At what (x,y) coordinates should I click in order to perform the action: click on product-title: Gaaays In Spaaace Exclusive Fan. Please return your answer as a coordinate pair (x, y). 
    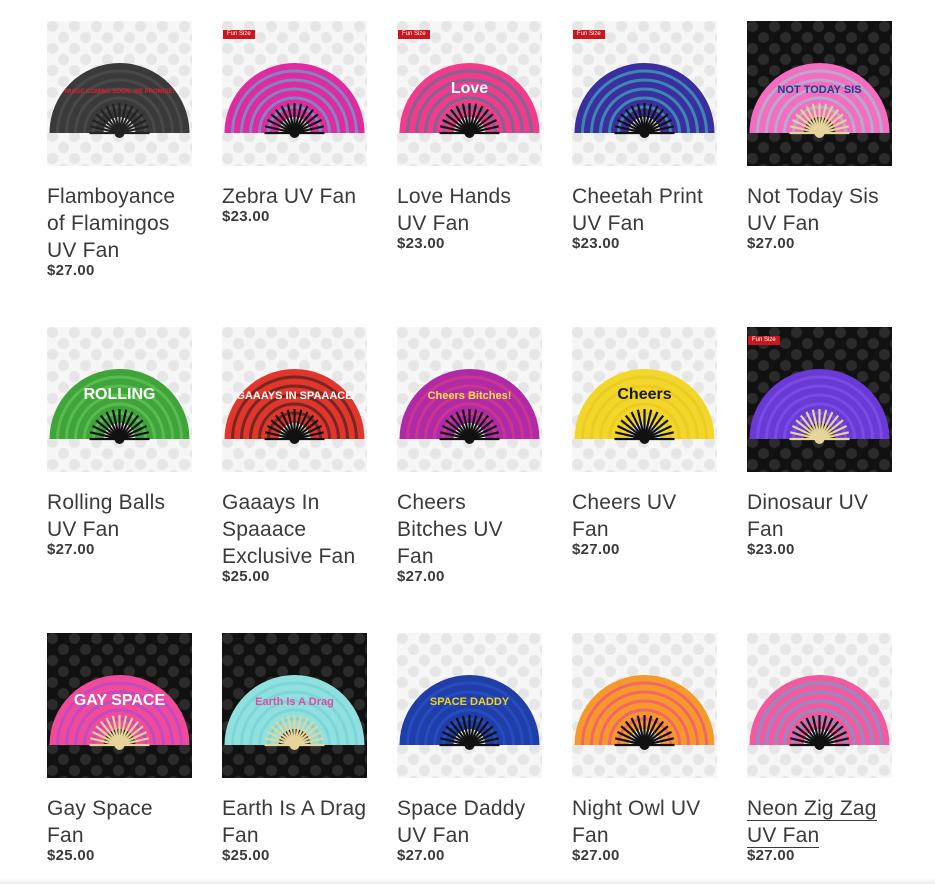
    Looking at the image, I should click on (294, 529).